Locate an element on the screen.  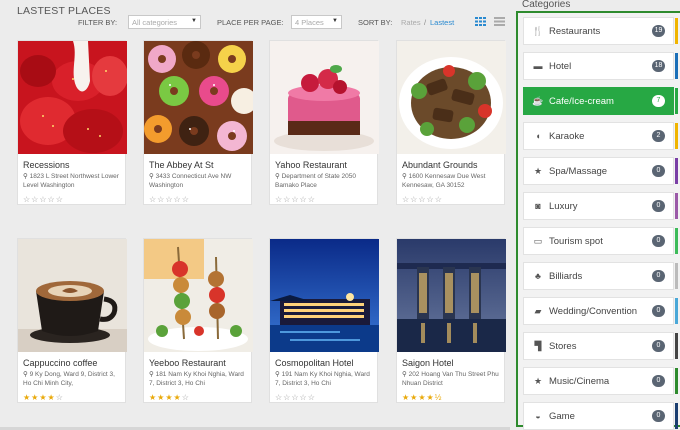
cutlery-icon: 🍴 is located at coordinates (538, 31).